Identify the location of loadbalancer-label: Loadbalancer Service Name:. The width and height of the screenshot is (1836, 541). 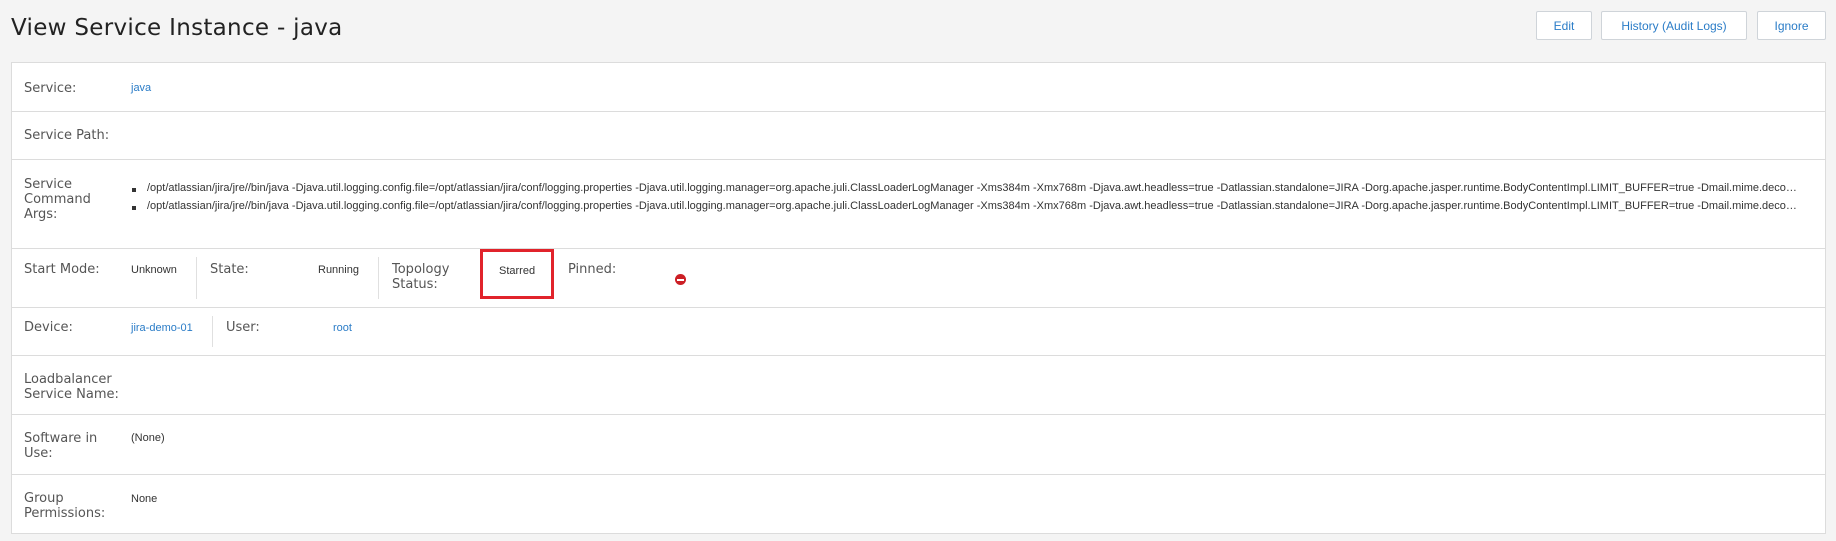
(71, 387).